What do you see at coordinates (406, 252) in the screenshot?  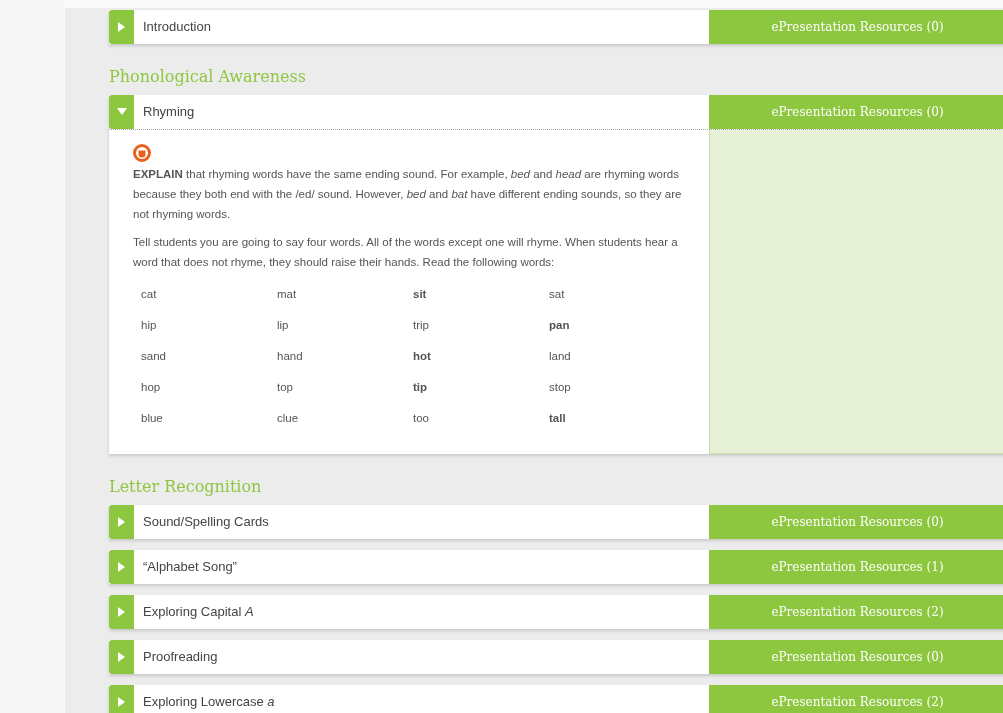 I see `instruction-paragraph: Tell students you are going to say four words. All of the words except one will rhyme. When students hear a word that does not rhyme, they should raise their hands. Read the following words:` at bounding box center [406, 252].